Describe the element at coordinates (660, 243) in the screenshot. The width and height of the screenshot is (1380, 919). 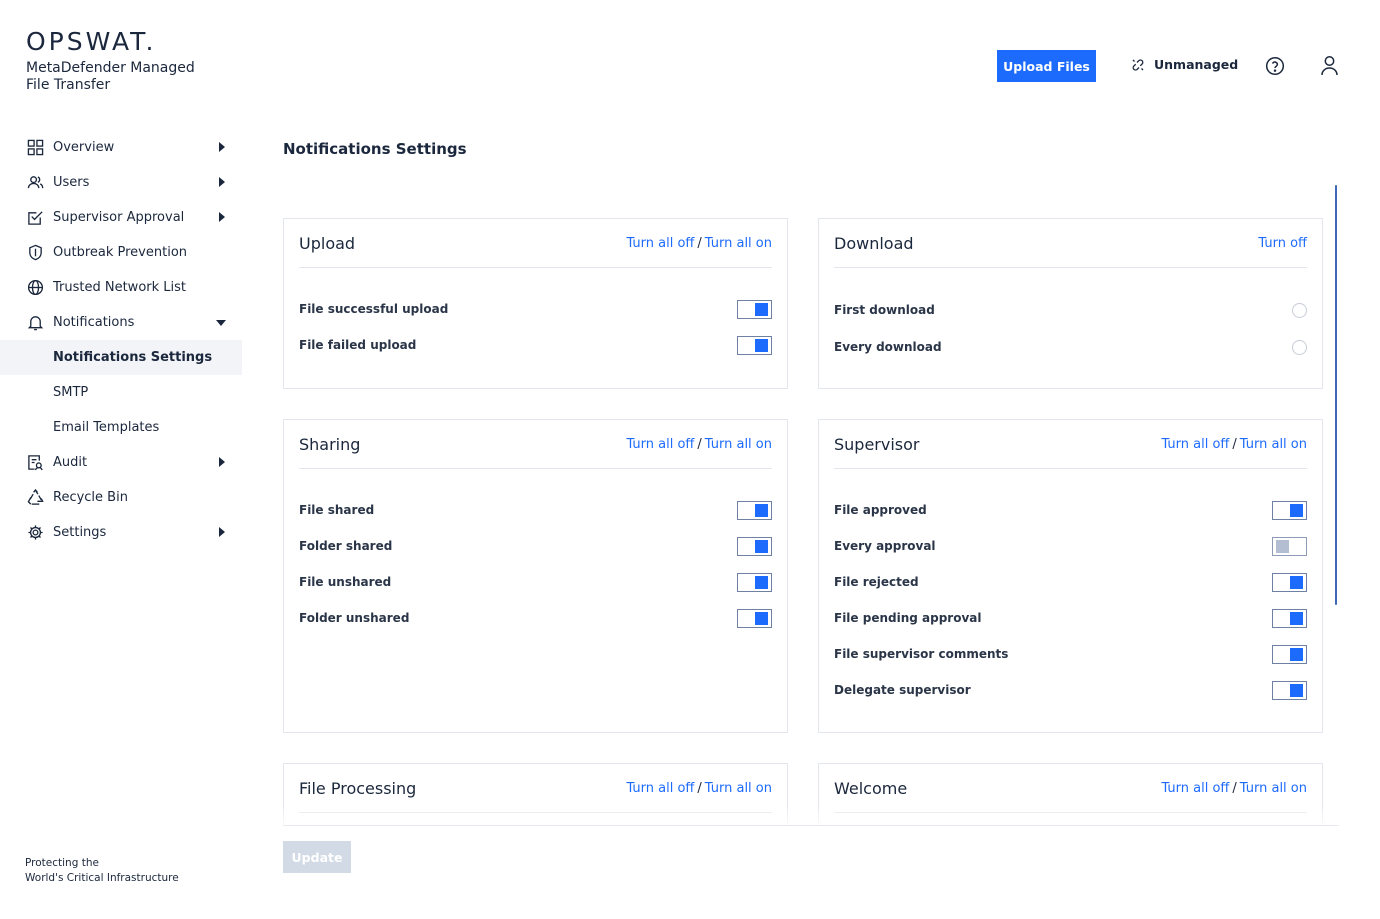
I see `upload-turn-all-off-link: Turn all off` at that location.